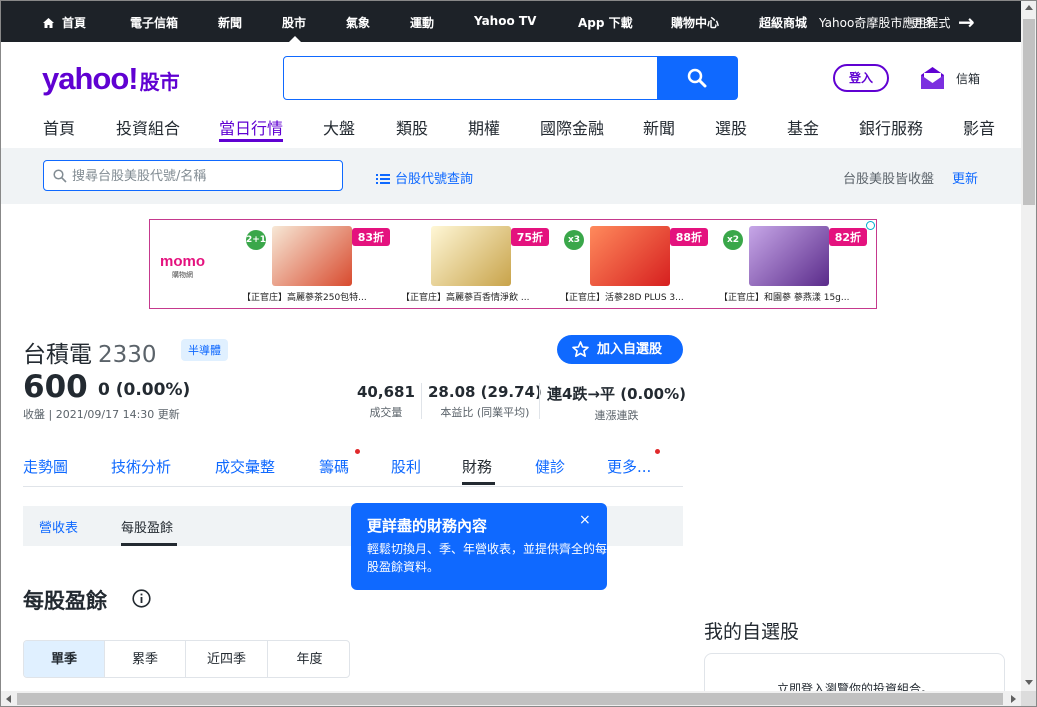  What do you see at coordinates (154, 22) in the screenshot?
I see `topbar-item-mail: 電子信箱` at bounding box center [154, 22].